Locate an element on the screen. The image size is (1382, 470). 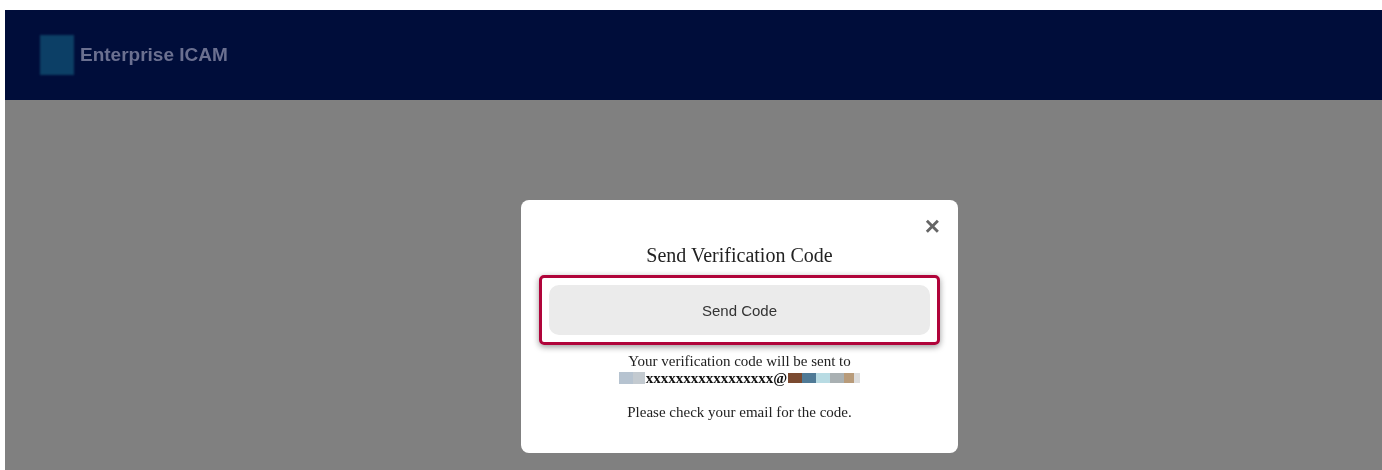
dialog-title: Send Verification Code is located at coordinates (739, 255).